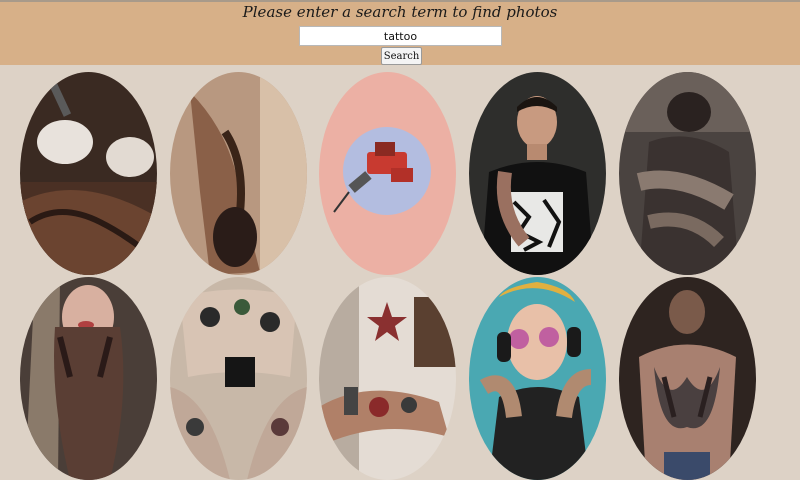 The height and width of the screenshot is (480, 800). I want to click on search-input, so click(400, 36).